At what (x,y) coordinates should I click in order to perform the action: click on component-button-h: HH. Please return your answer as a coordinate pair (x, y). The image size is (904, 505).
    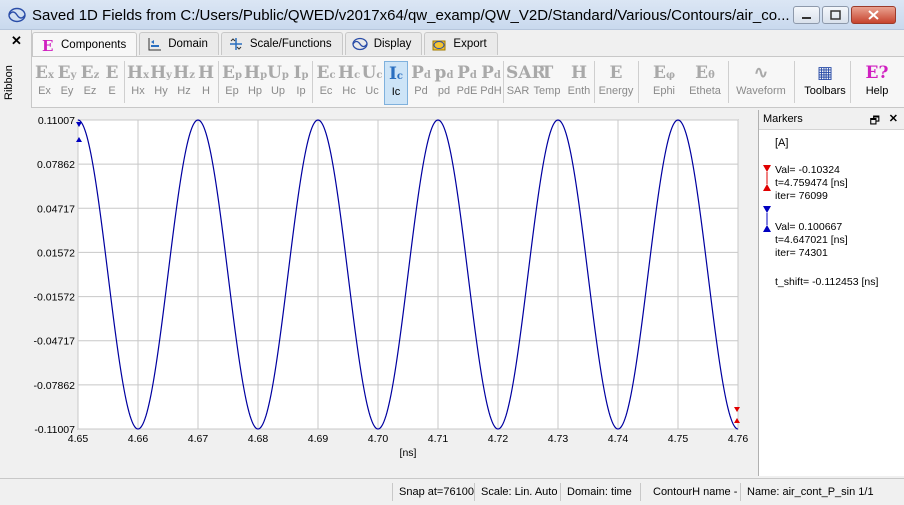
    Looking at the image, I should click on (206, 83).